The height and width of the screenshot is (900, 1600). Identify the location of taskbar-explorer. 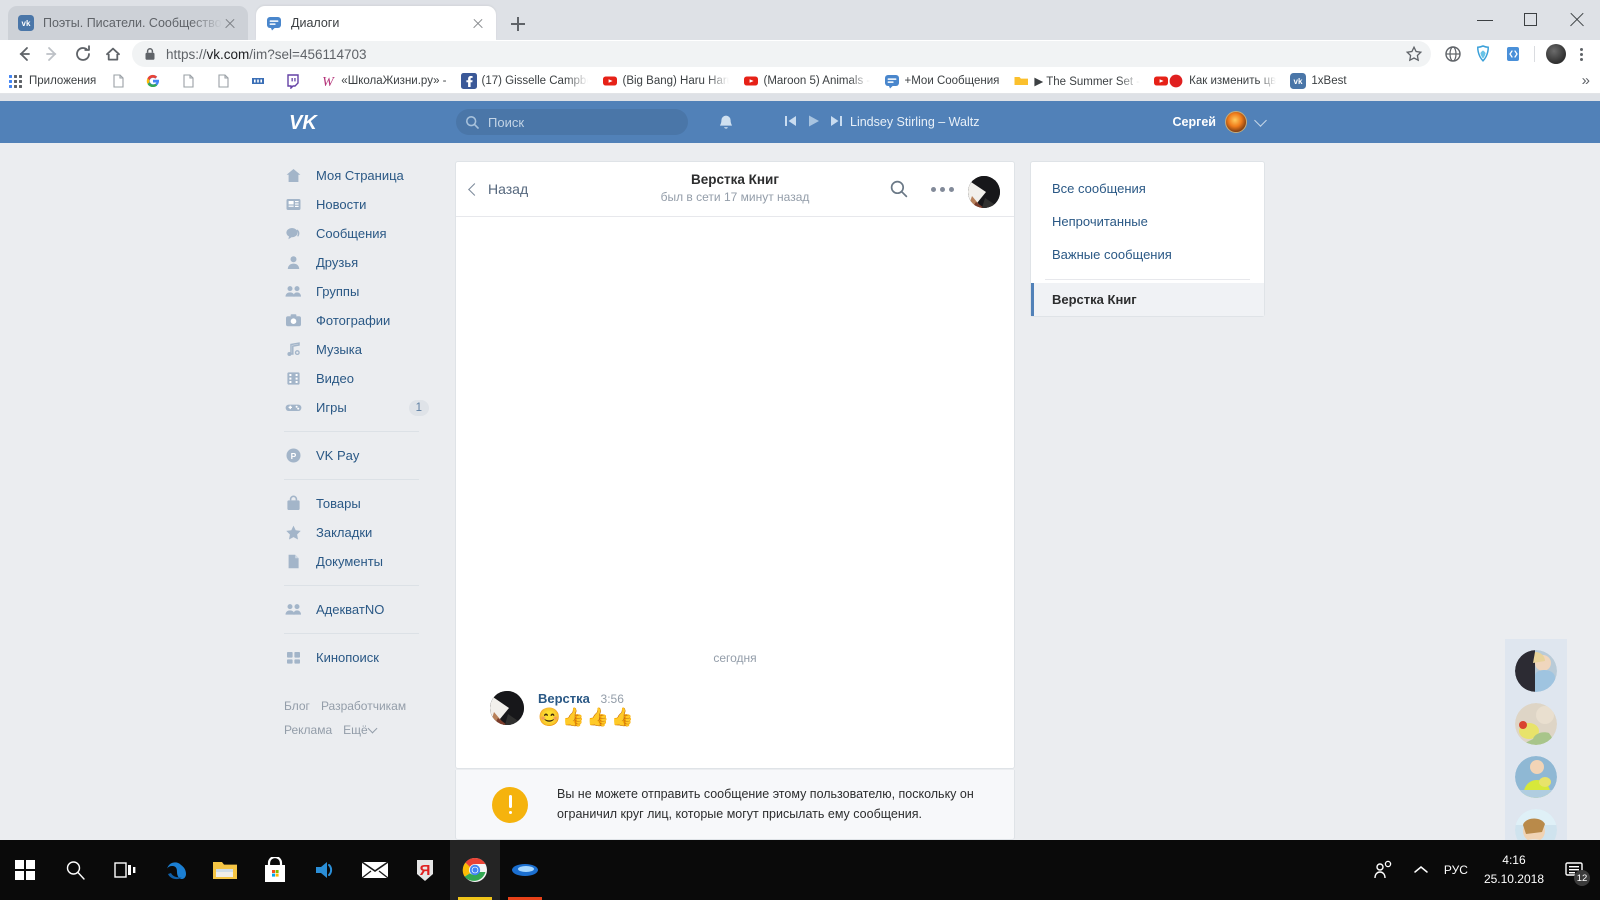
(225, 870).